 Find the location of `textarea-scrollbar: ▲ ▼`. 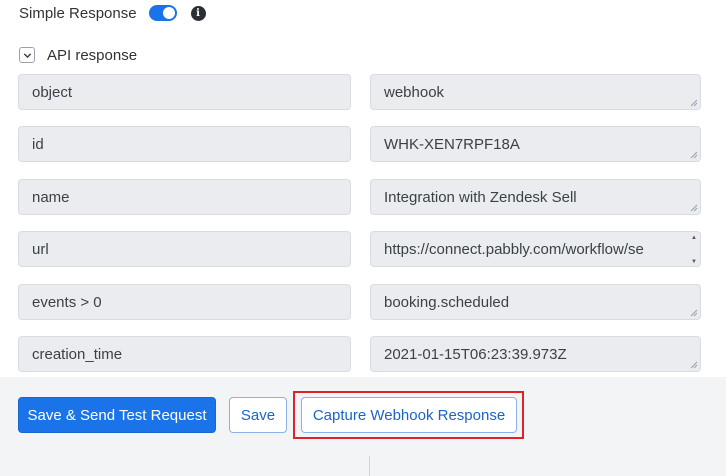

textarea-scrollbar: ▲ ▼ is located at coordinates (694, 250).